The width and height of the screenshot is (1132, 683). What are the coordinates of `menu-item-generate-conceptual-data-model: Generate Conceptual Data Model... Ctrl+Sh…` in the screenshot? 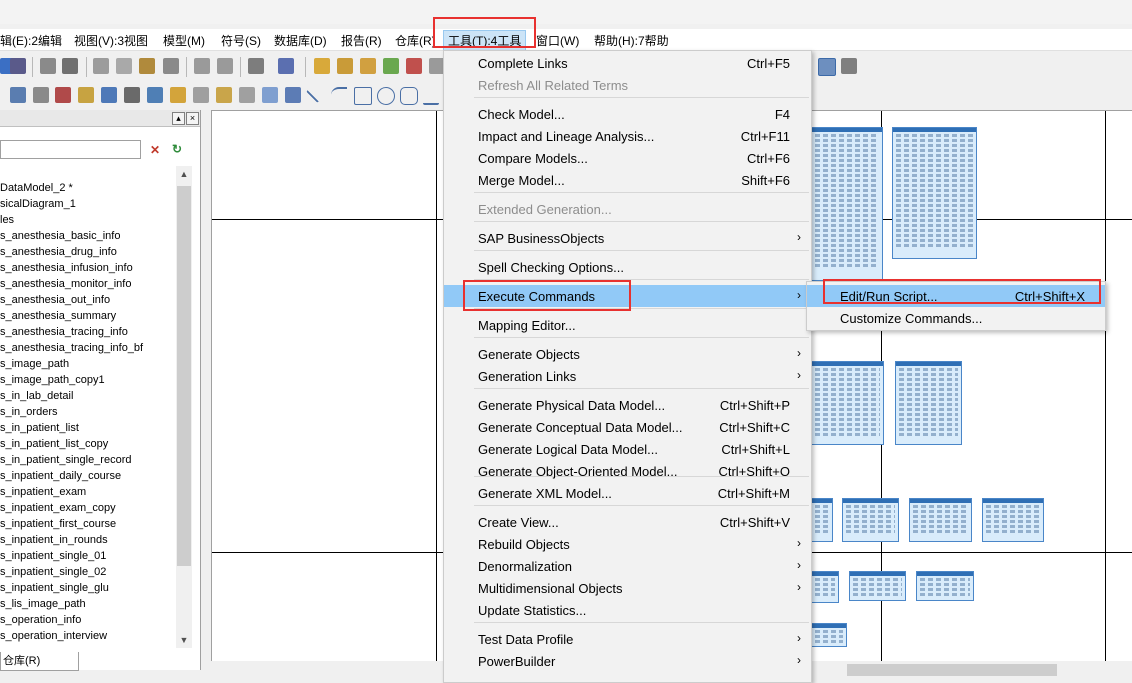 It's located at (627, 427).